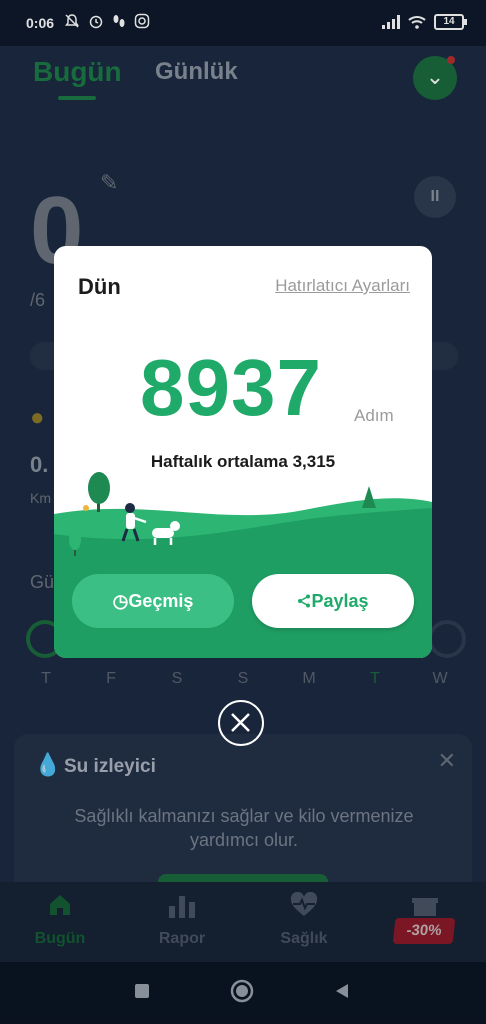 The image size is (486, 1024). What do you see at coordinates (369, 497) in the screenshot?
I see `pine-tree-icon` at bounding box center [369, 497].